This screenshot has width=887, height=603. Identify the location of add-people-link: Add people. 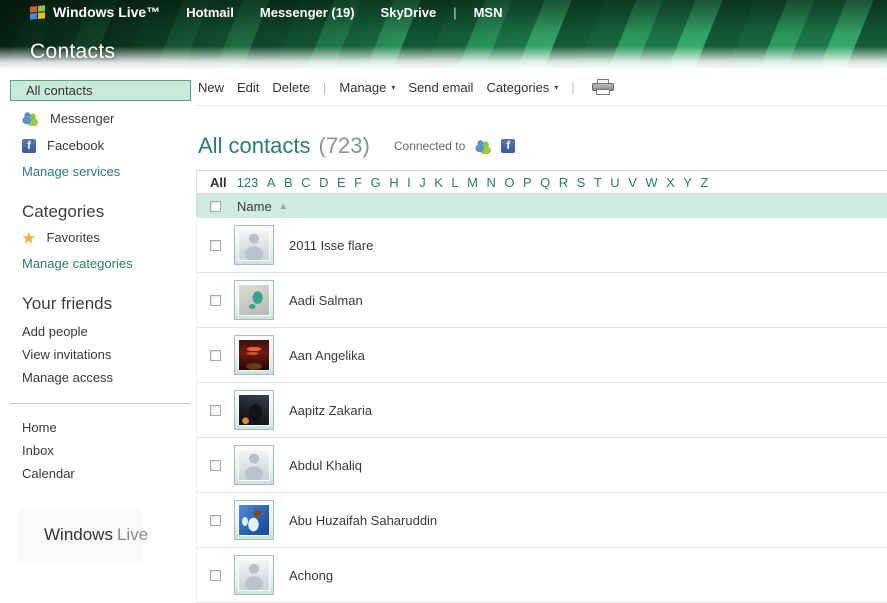
(98, 331).